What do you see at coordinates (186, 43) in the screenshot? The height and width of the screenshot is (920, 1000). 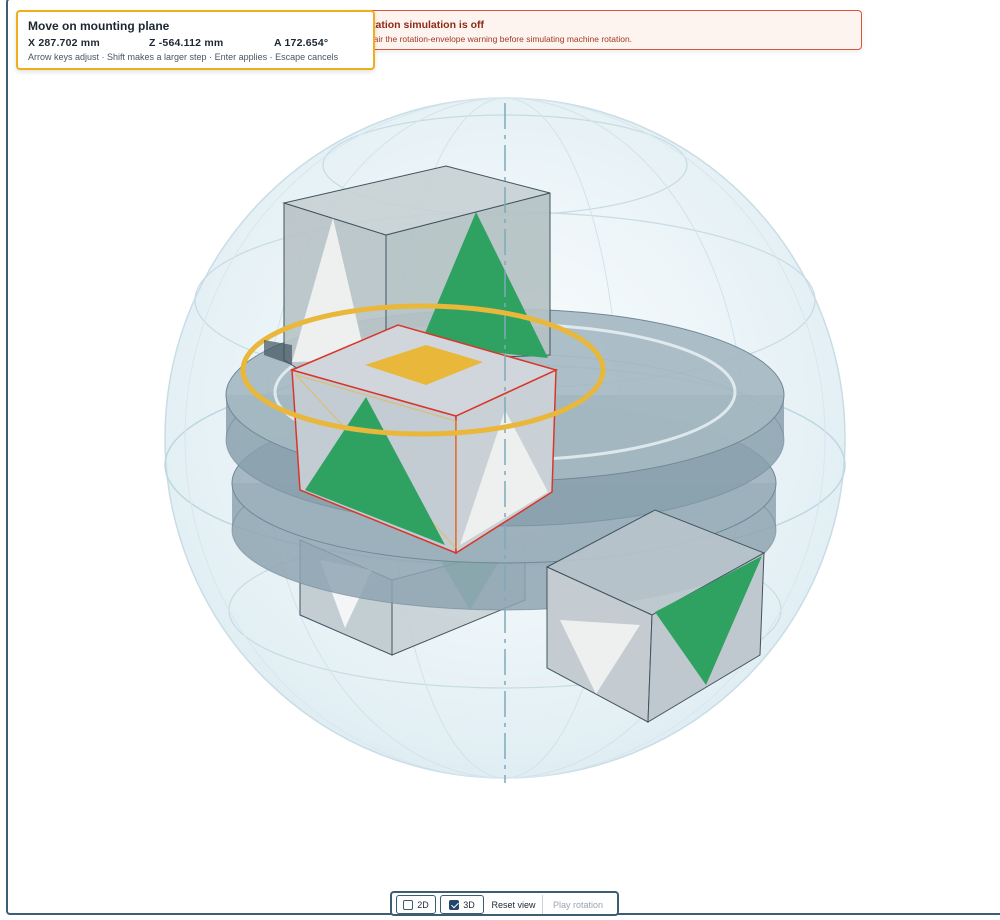 I see `z-coordinate: Z -564.112 mm` at bounding box center [186, 43].